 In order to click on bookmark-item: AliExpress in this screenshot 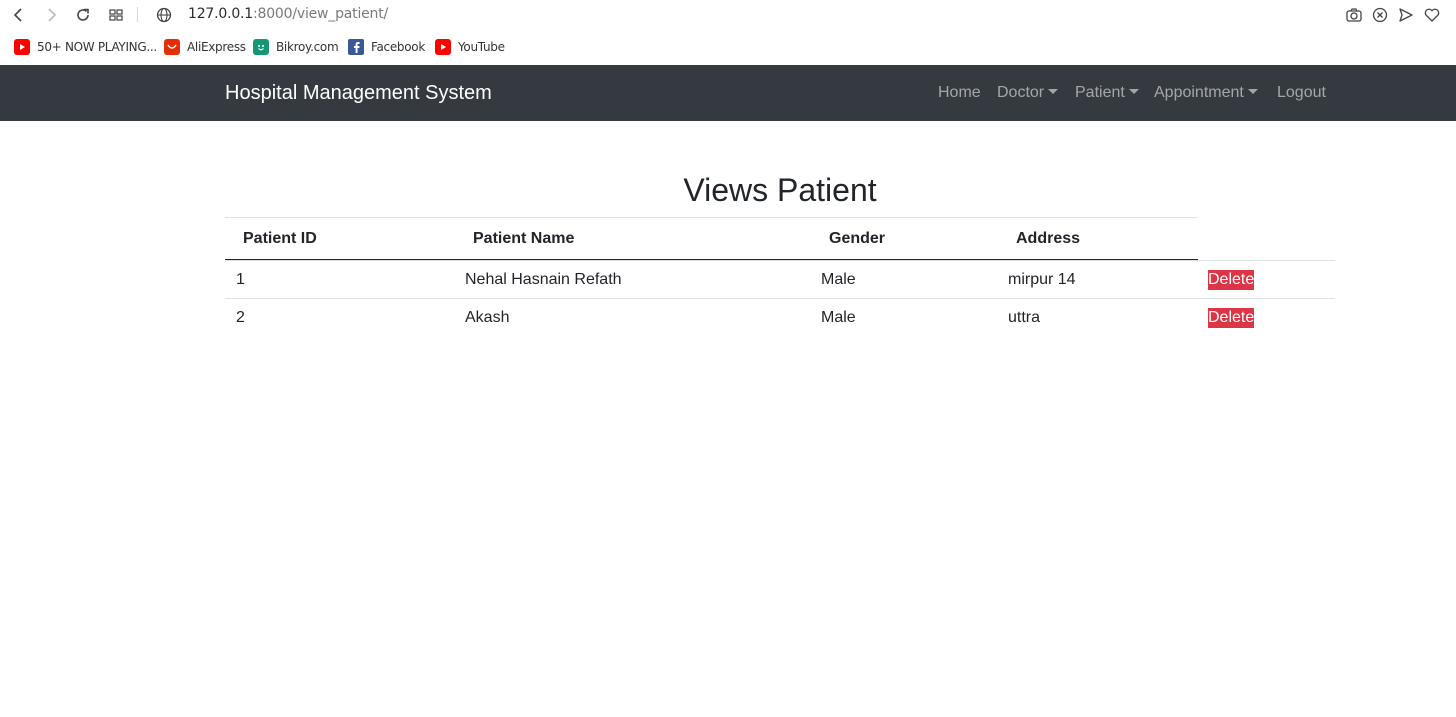, I will do `click(205, 47)`.